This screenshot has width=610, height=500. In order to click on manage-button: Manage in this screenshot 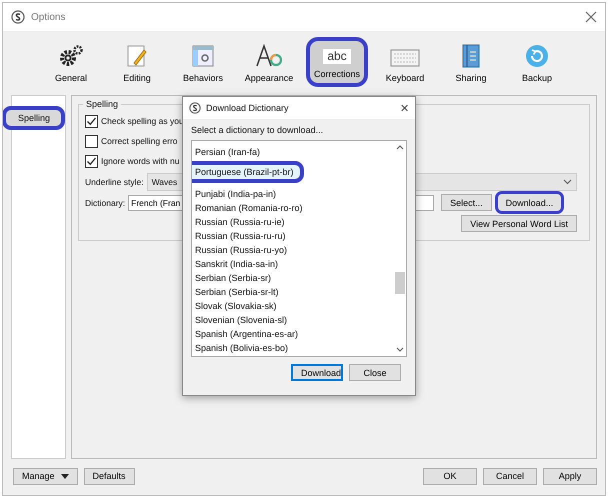, I will do `click(45, 476)`.